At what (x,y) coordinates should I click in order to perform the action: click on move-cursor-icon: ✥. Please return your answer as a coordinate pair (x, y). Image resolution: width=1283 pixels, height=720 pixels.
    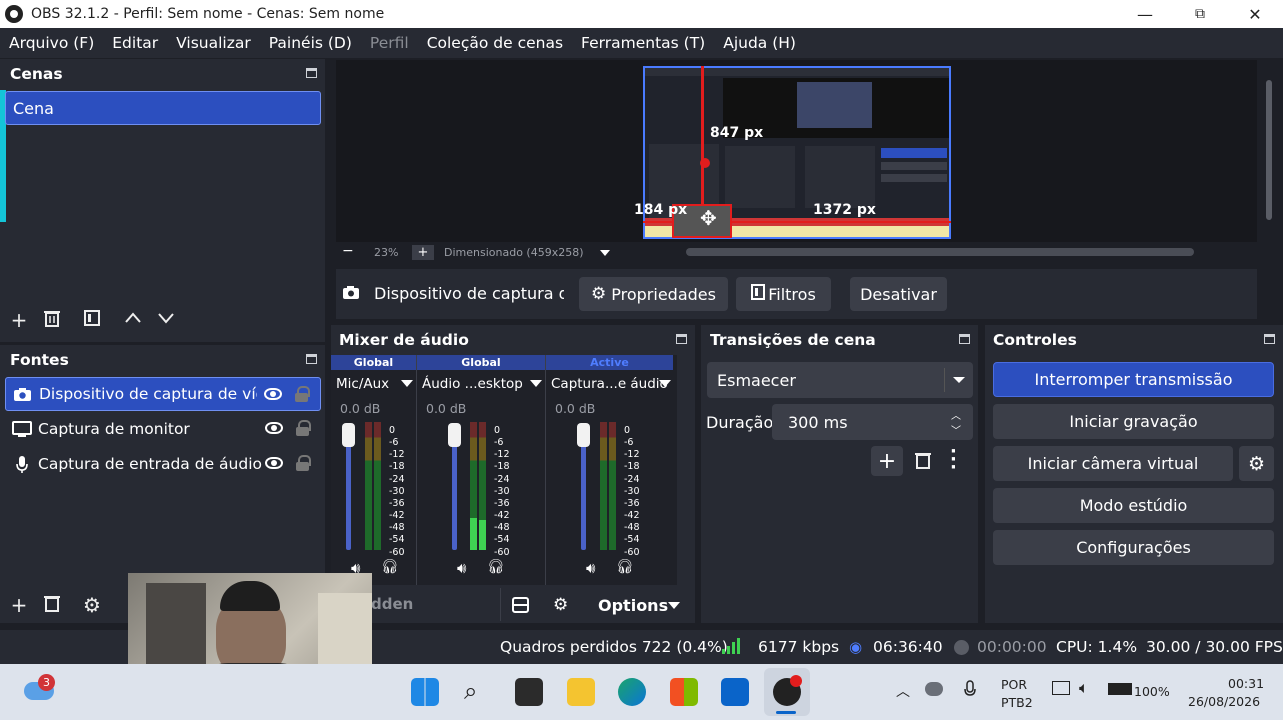
    Looking at the image, I should click on (708, 218).